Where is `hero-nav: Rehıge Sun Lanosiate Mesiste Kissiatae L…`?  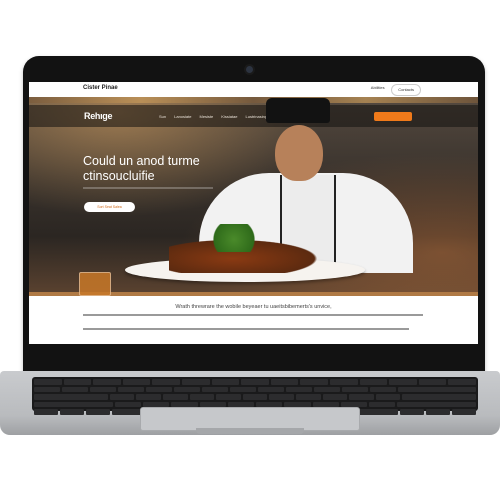
hero-nav: Rehıge Sun Lanosiate Mesiste Kissiatae L… is located at coordinates (253, 116).